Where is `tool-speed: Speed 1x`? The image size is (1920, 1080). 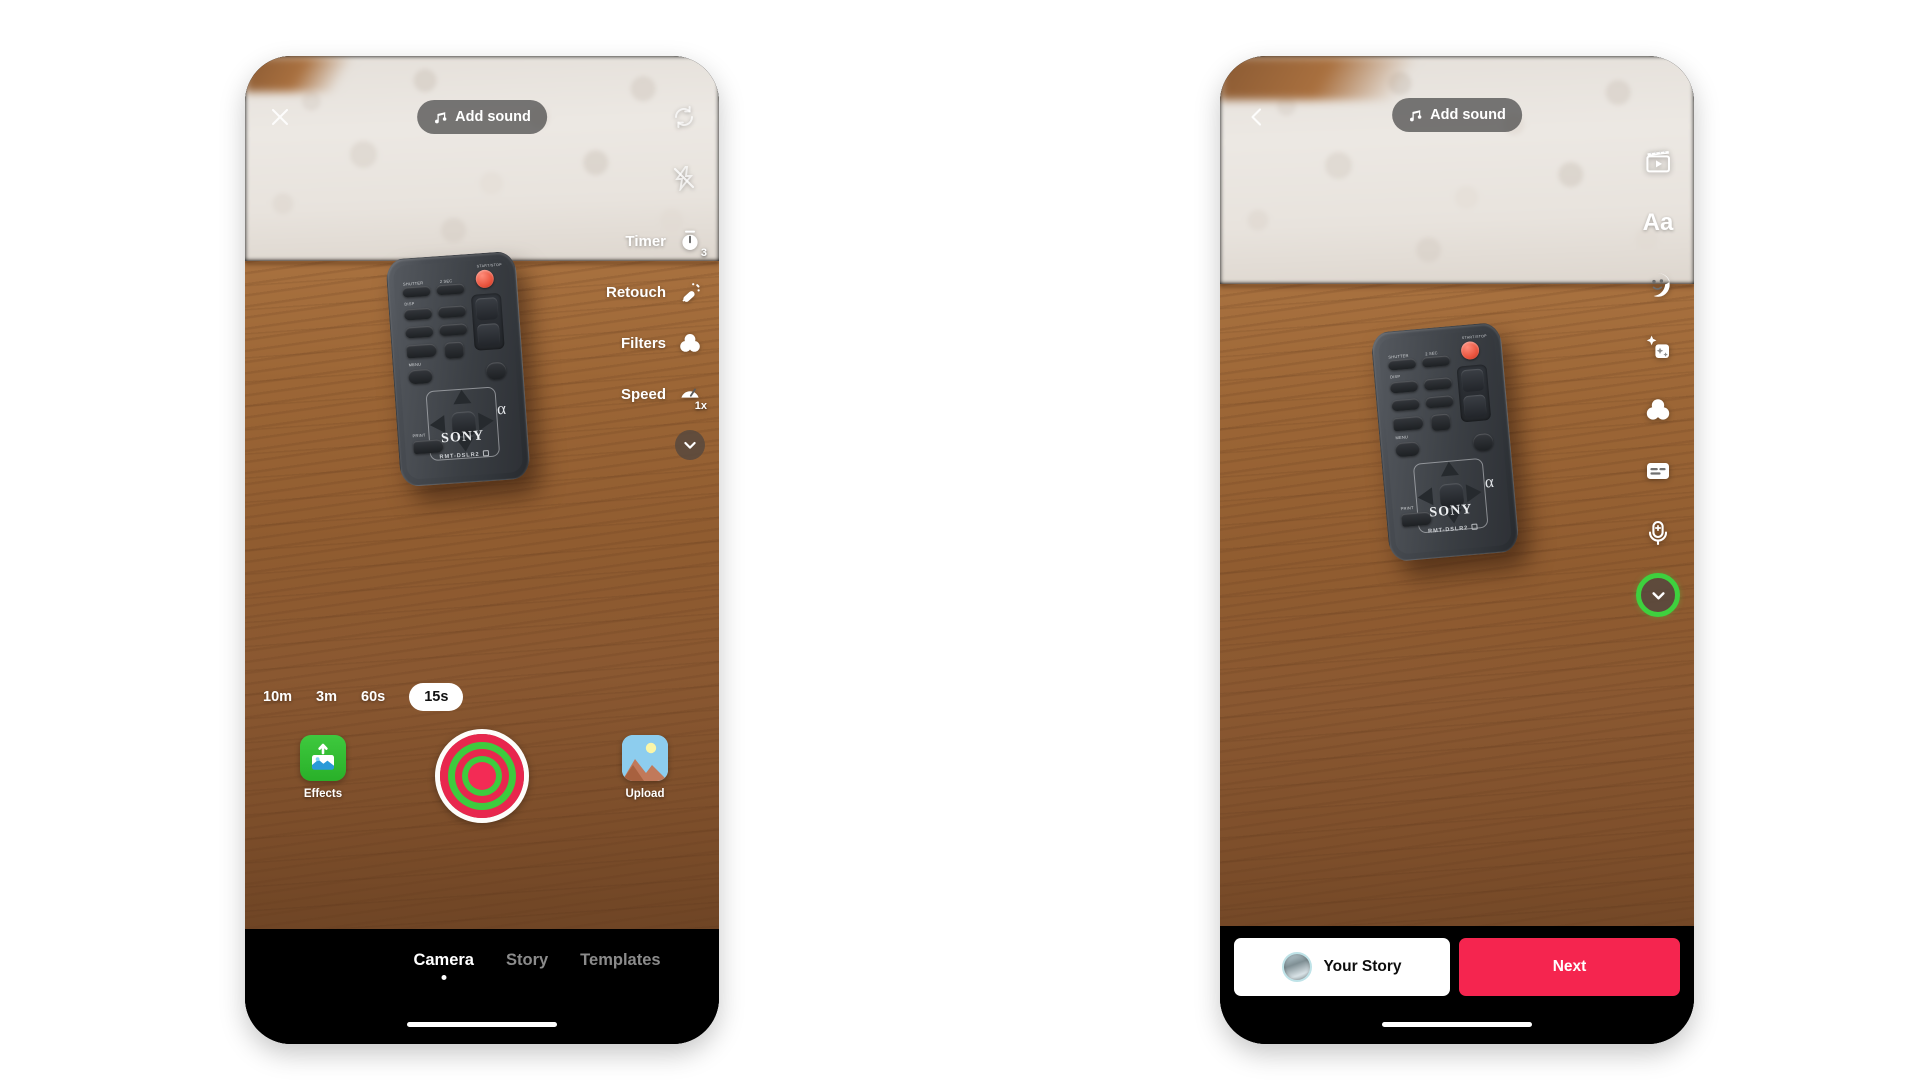 tool-speed: Speed 1x is located at coordinates (631, 395).